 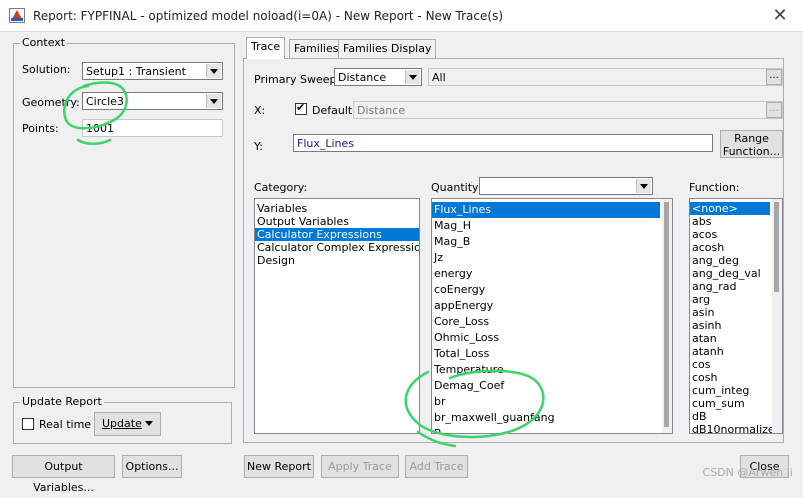 What do you see at coordinates (105, 101) in the screenshot?
I see `geometry-value: Circle3` at bounding box center [105, 101].